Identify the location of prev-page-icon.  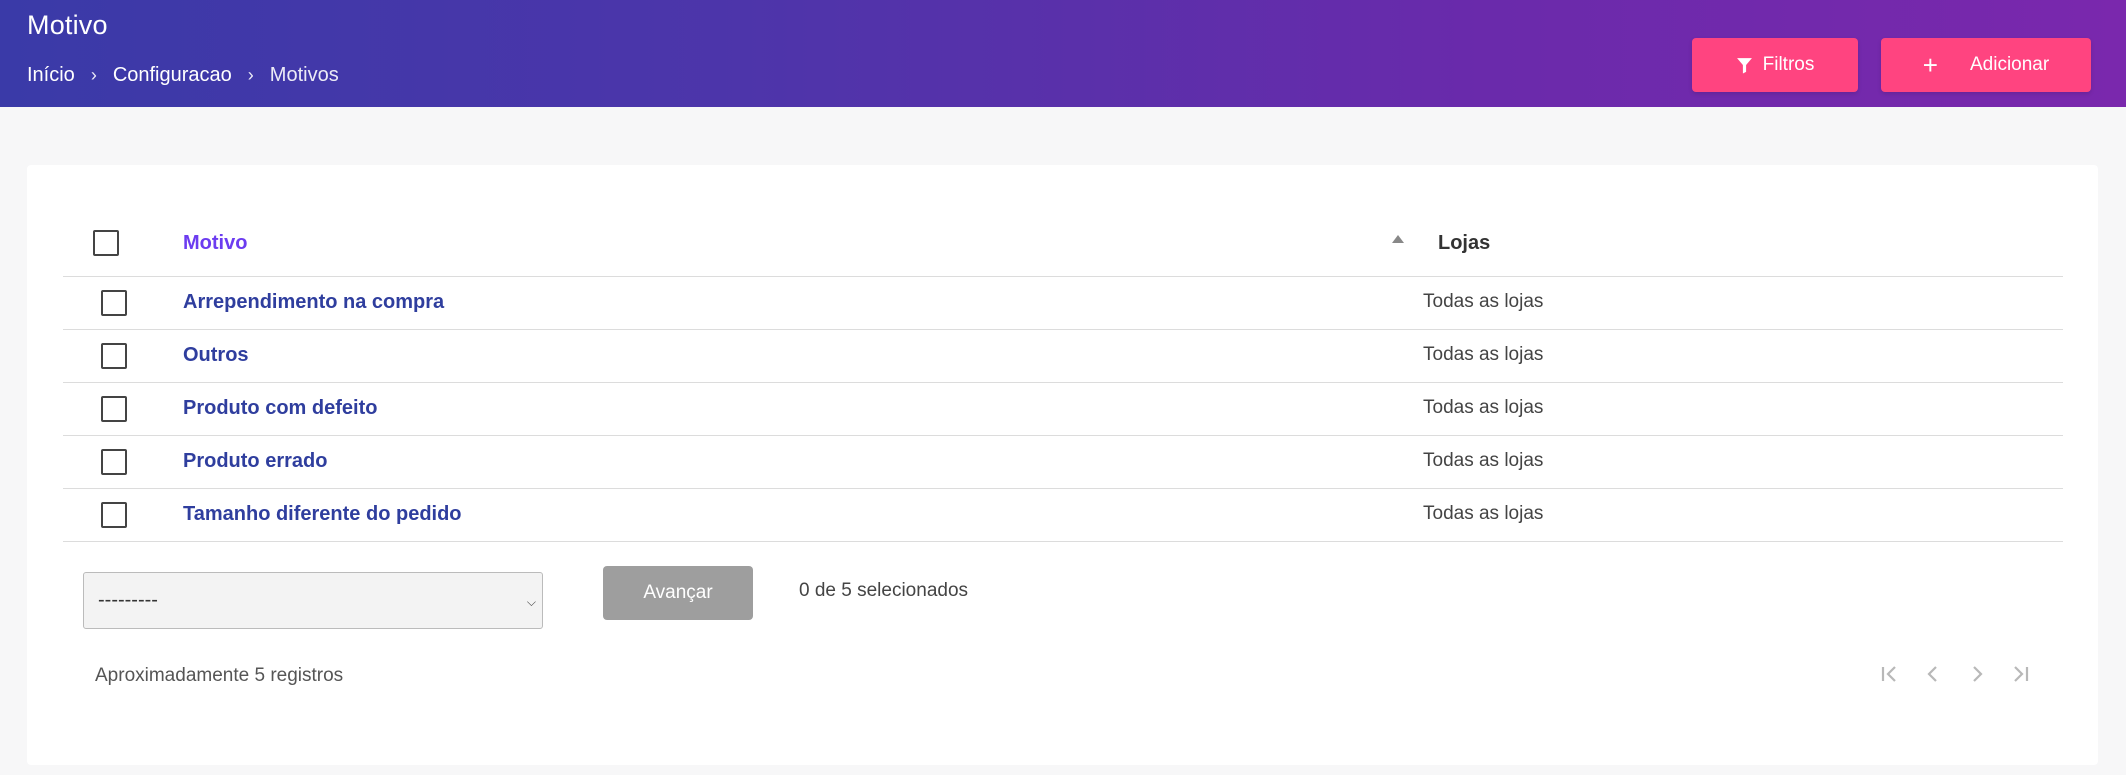
(1933, 674).